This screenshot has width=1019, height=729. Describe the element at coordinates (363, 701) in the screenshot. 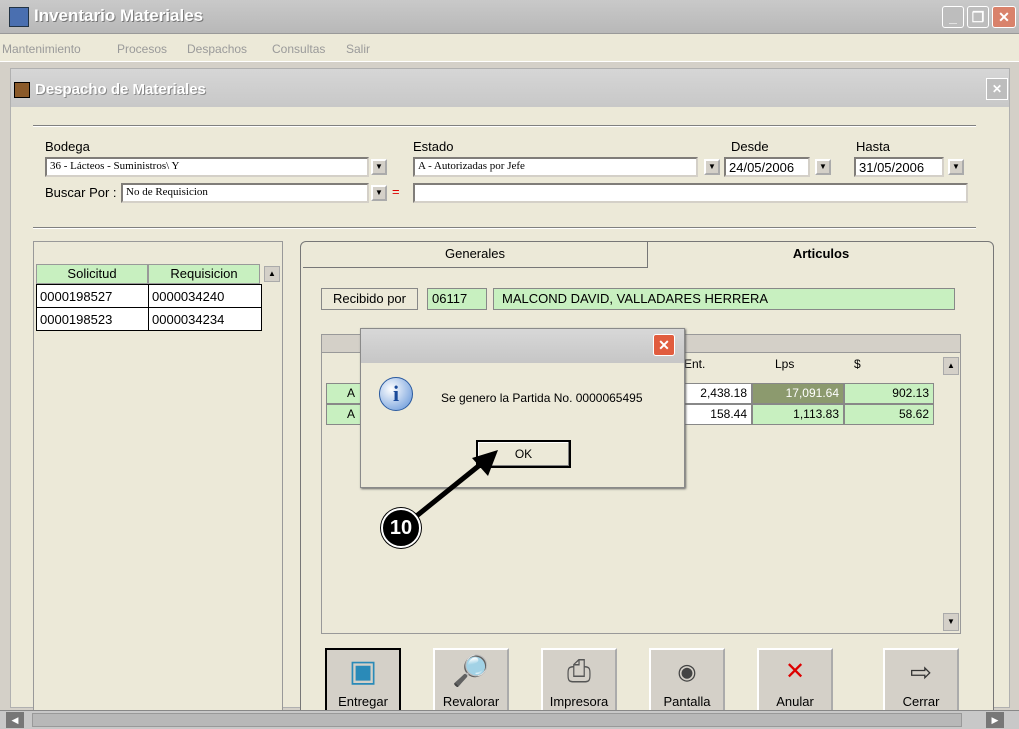

I see `entregar-label: Entregar` at that location.